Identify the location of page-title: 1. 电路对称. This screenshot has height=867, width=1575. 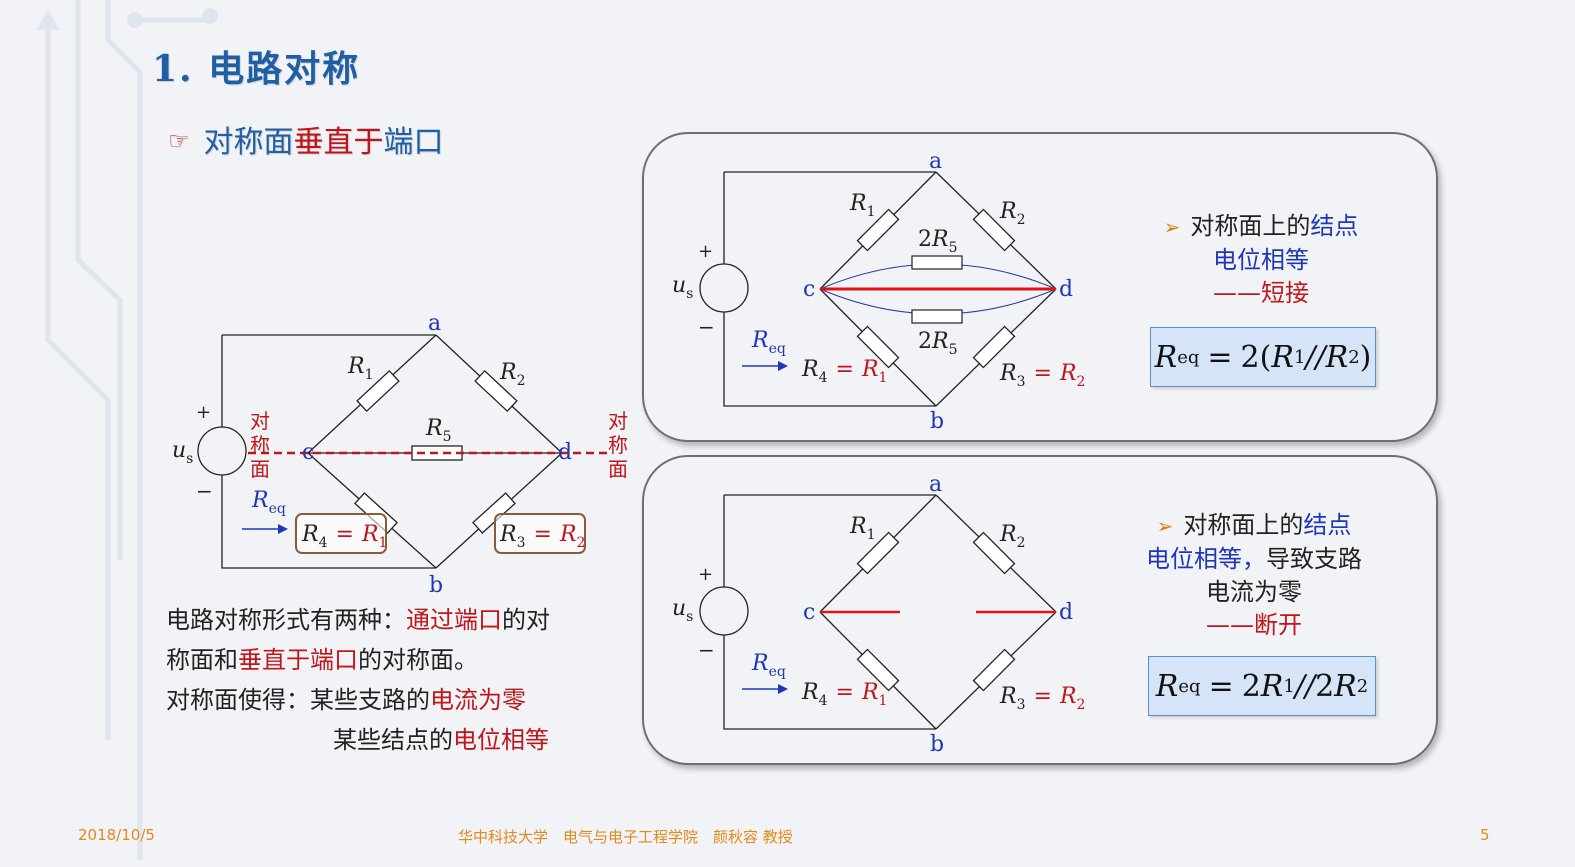
(256, 69).